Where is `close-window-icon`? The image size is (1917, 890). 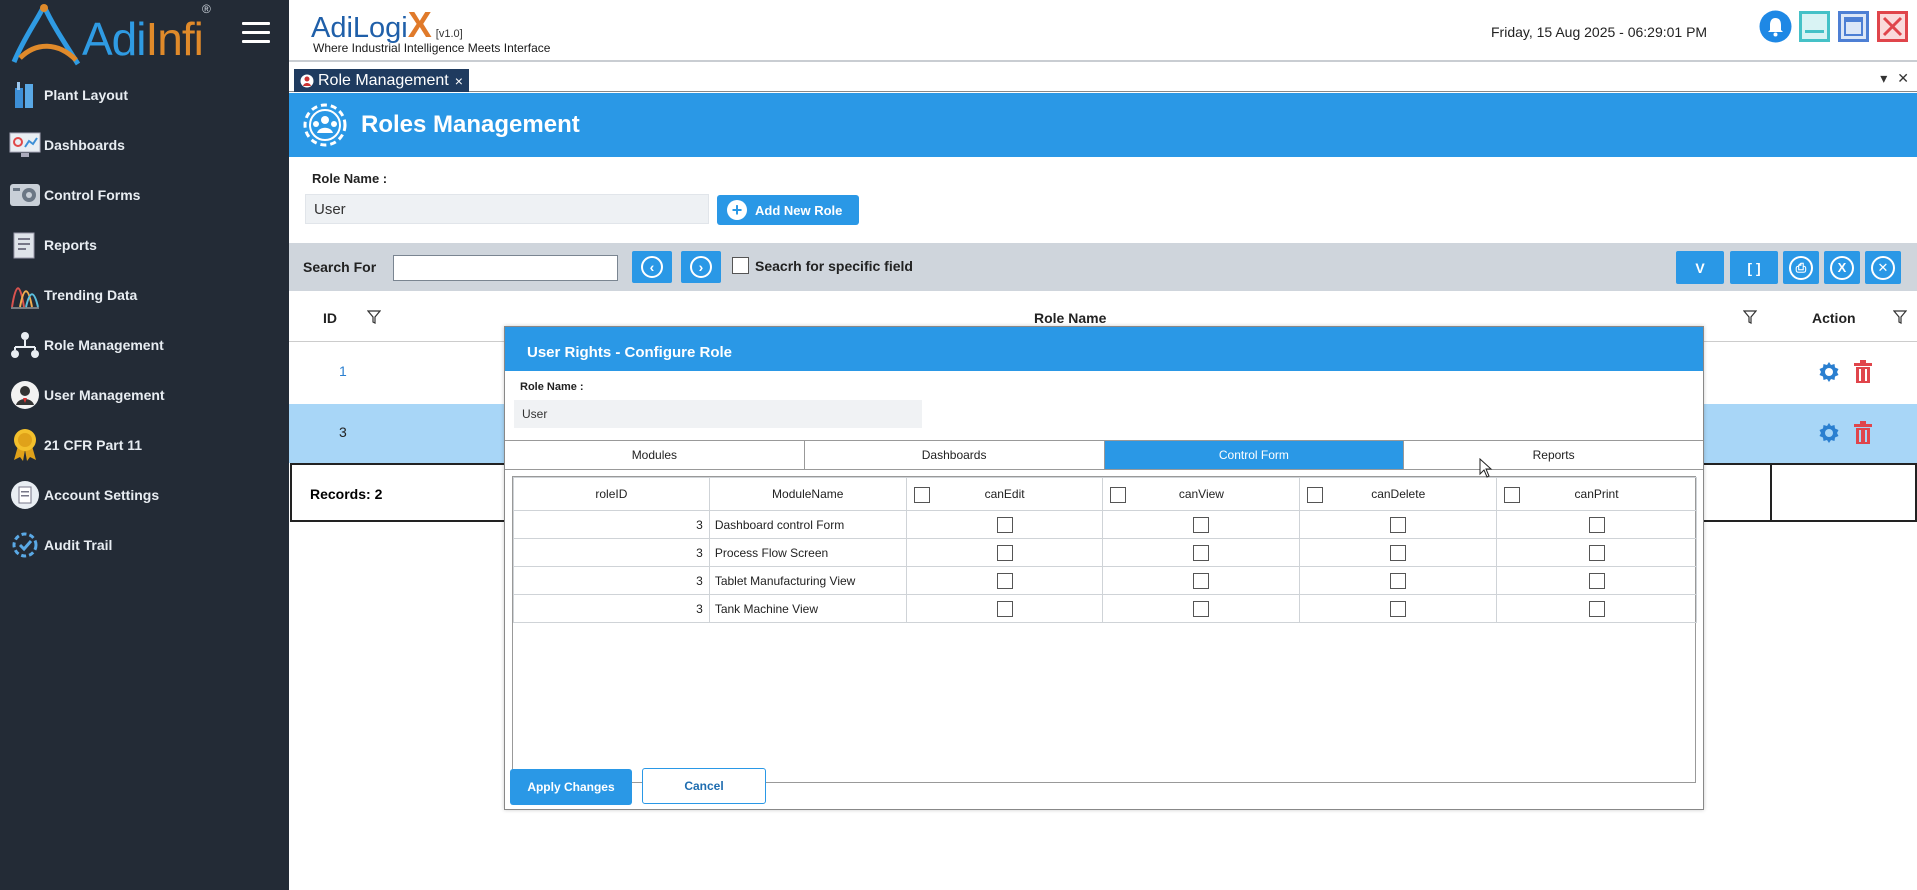 close-window-icon is located at coordinates (1892, 26).